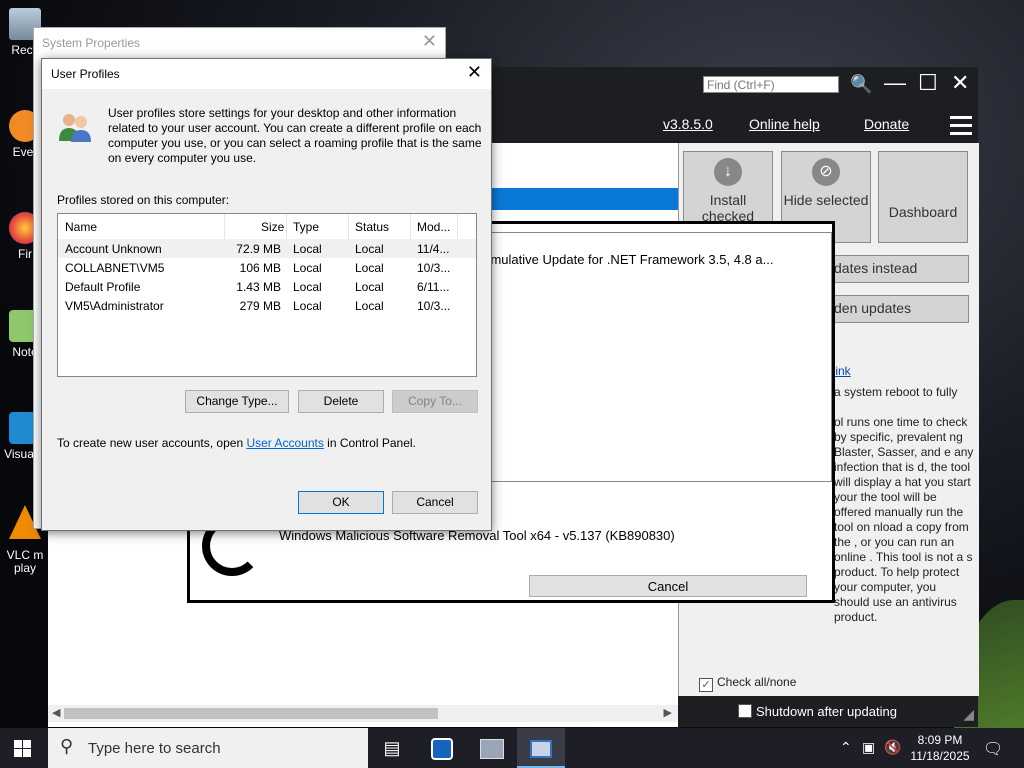  I want to click on column-size: Size, so click(272, 227).